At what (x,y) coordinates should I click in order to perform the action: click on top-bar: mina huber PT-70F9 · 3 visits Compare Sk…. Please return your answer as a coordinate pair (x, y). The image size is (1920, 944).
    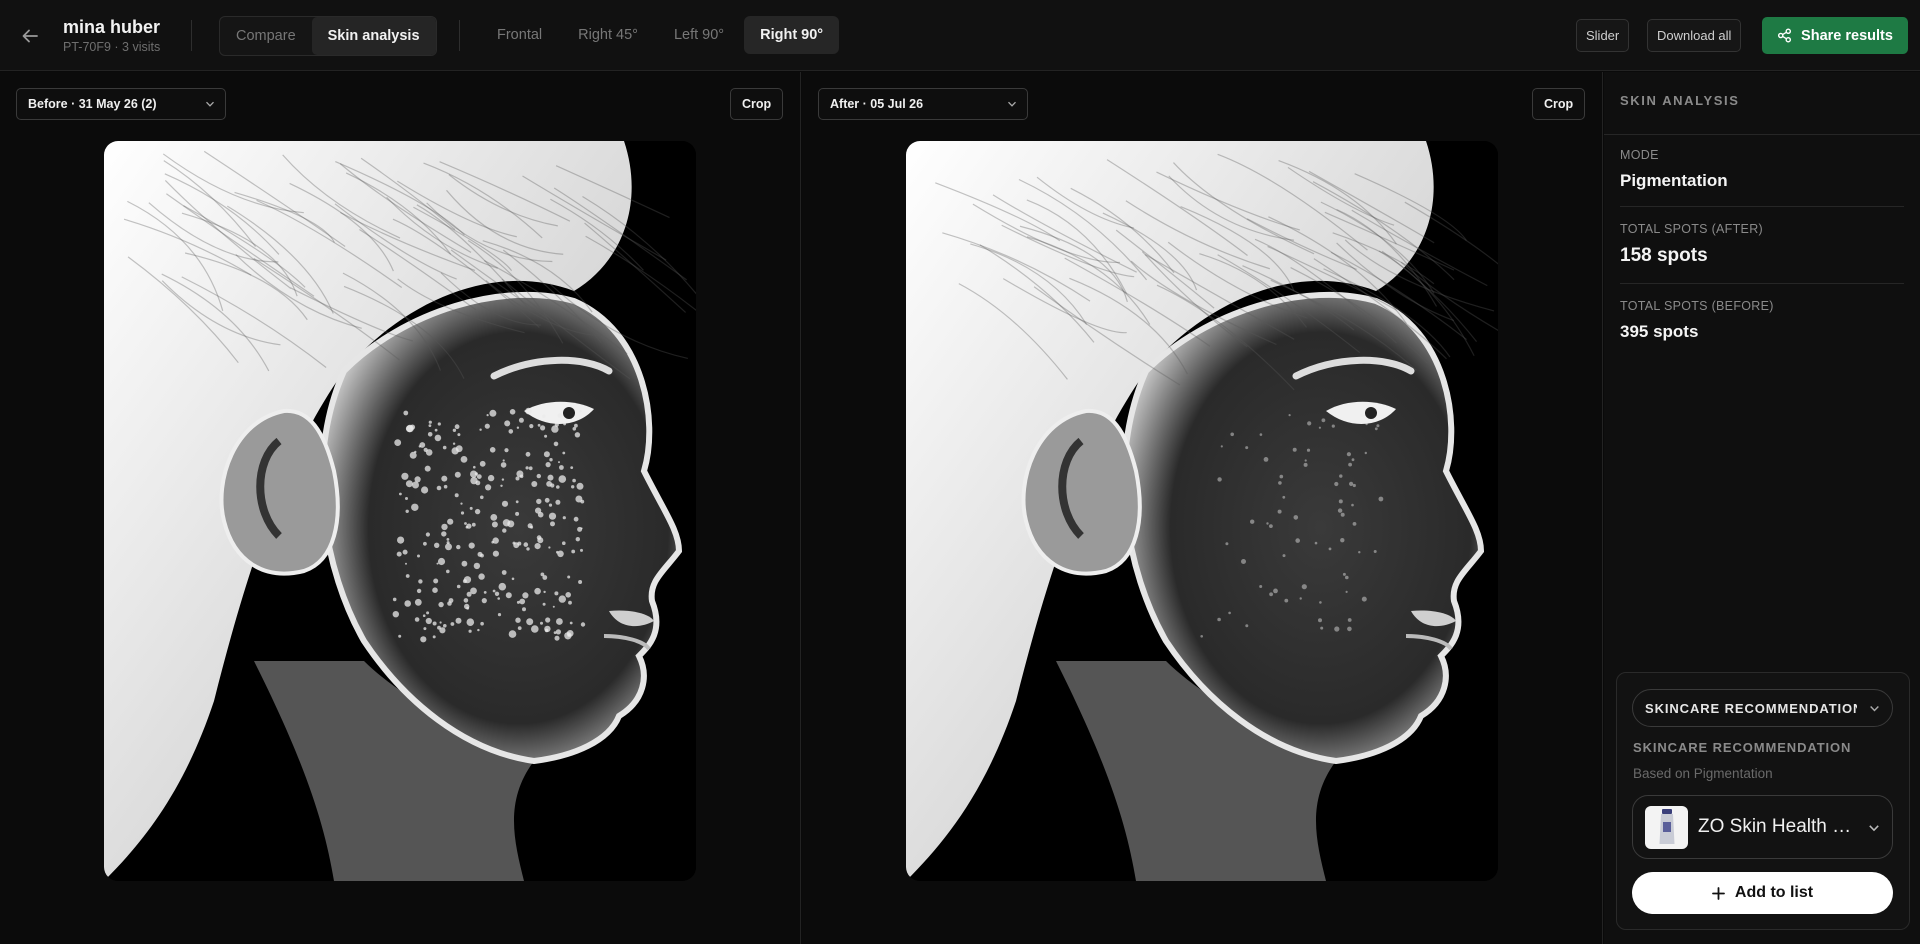
    Looking at the image, I should click on (960, 35).